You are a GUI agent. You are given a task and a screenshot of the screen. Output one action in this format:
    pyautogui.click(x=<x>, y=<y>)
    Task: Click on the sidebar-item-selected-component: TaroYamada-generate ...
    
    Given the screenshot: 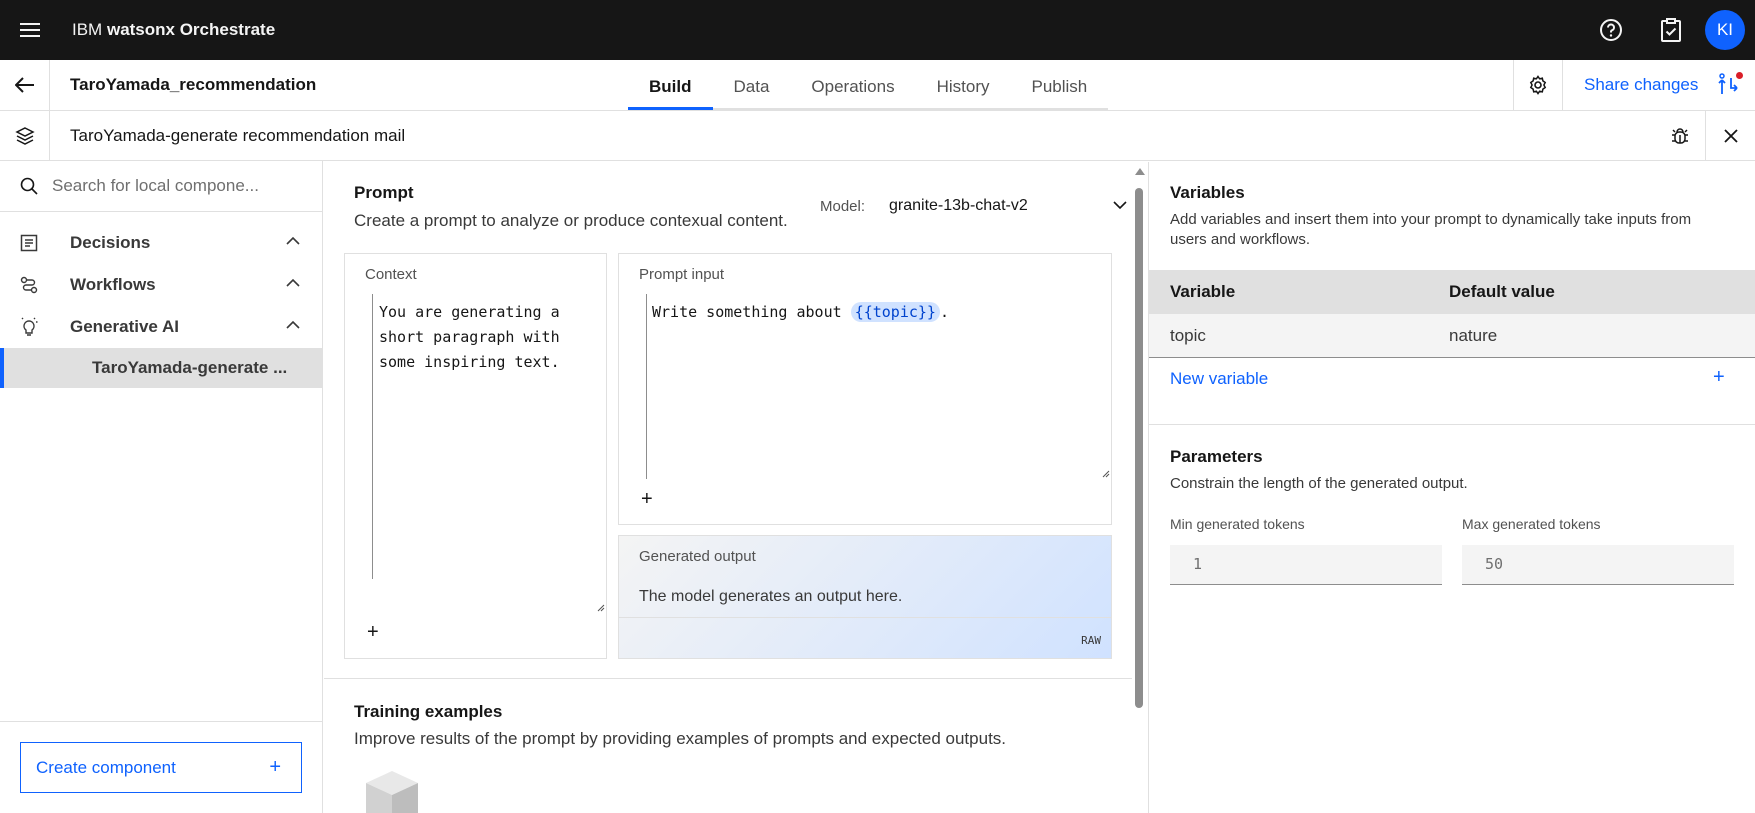 What is the action you would take?
    pyautogui.click(x=161, y=368)
    